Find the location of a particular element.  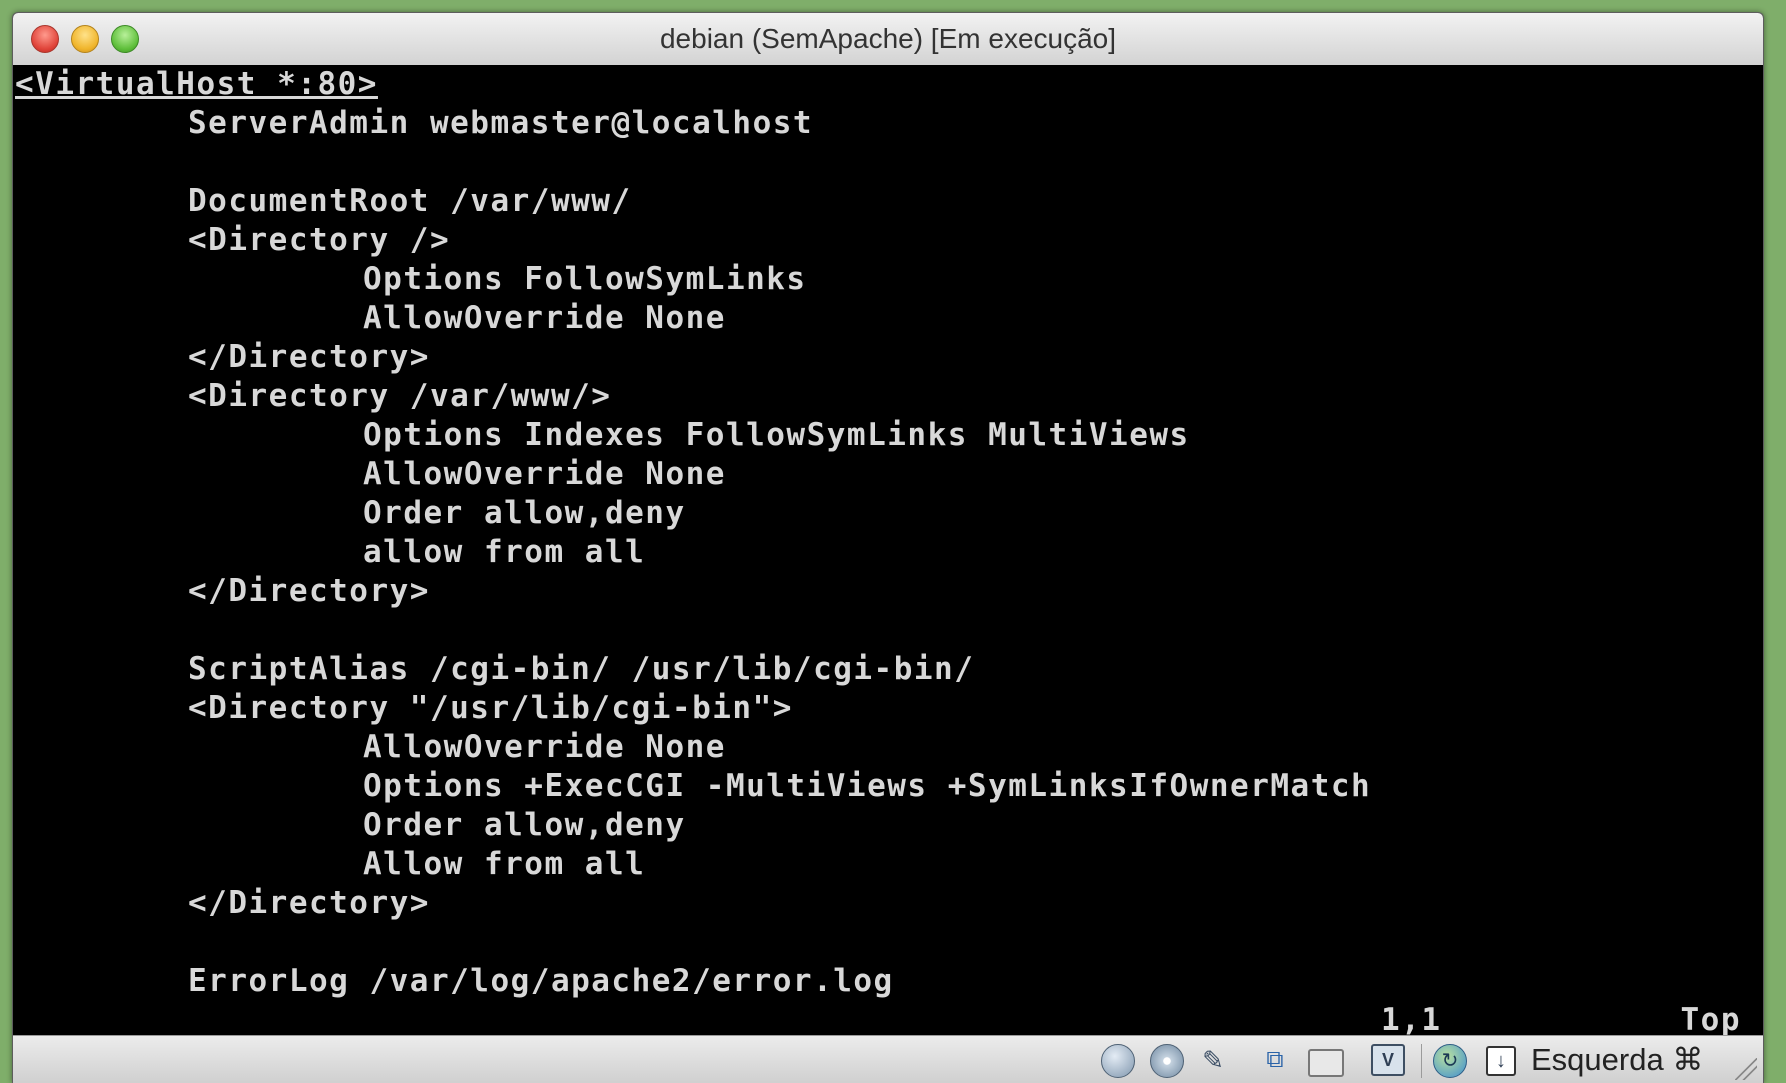

terminal-line: ErrorLog /var/log/apache2/error.log is located at coordinates (541, 981).